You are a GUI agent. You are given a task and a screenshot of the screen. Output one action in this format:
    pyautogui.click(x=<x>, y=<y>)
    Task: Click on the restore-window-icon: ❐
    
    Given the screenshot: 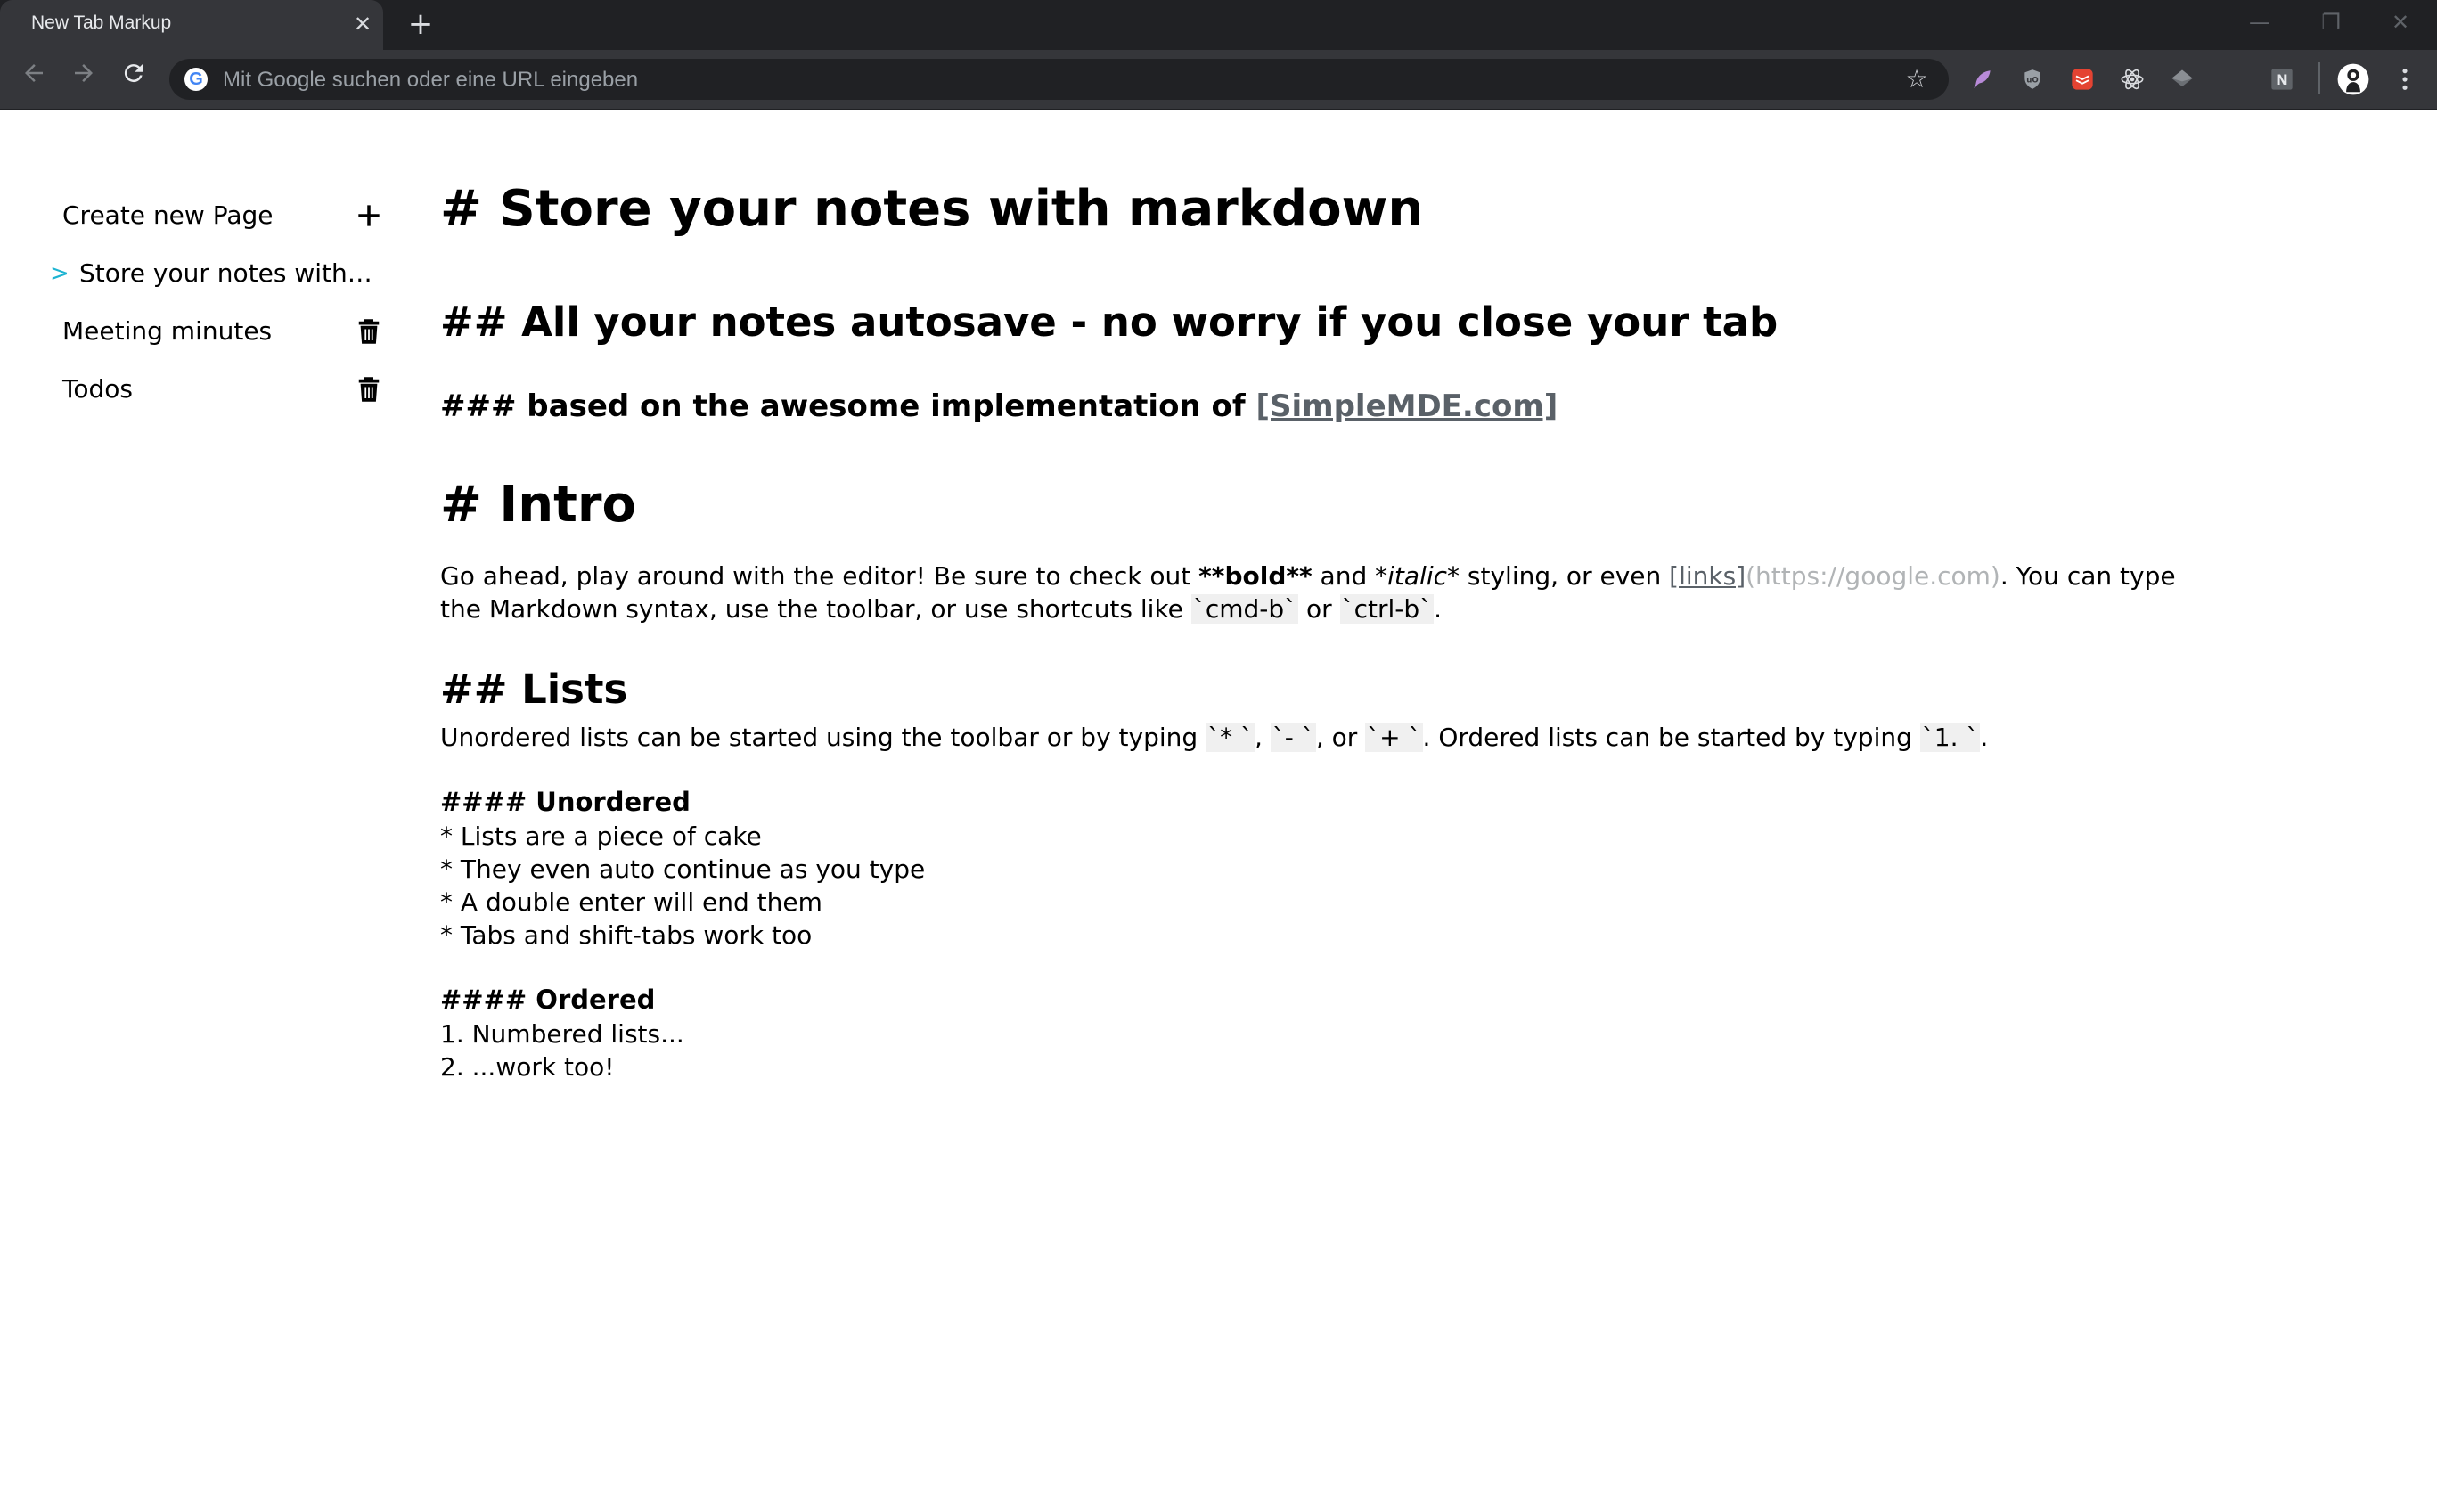 What is the action you would take?
    pyautogui.click(x=2331, y=22)
    